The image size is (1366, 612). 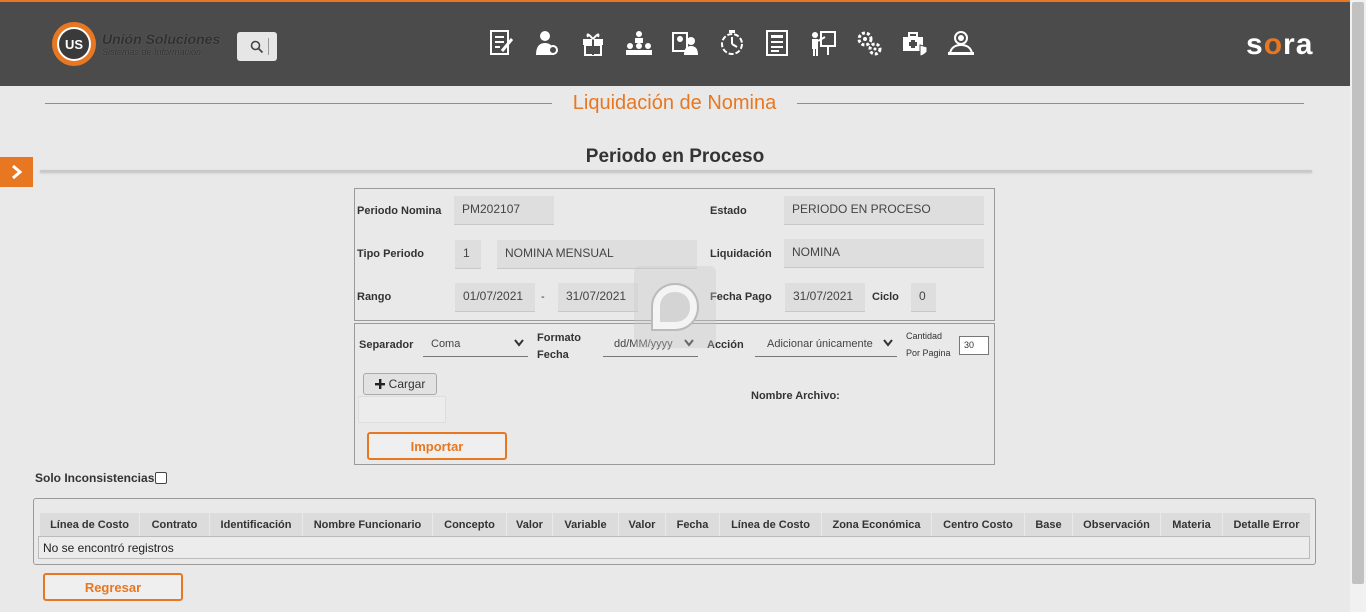 What do you see at coordinates (885, 297) in the screenshot?
I see `ciclo-label: Ciclo` at bounding box center [885, 297].